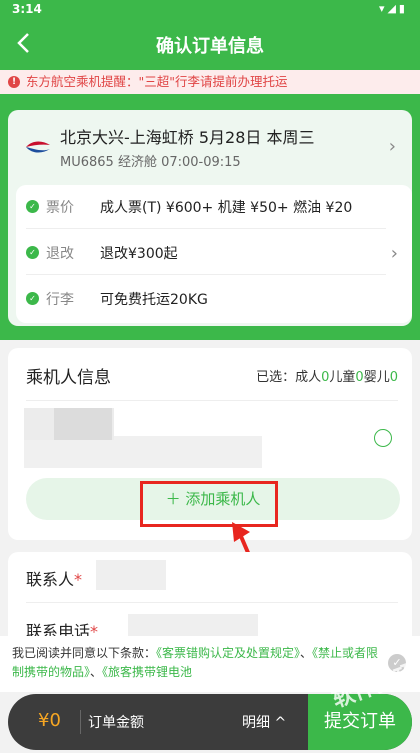  I want to click on contact-name-text: 联系人, so click(50, 579).